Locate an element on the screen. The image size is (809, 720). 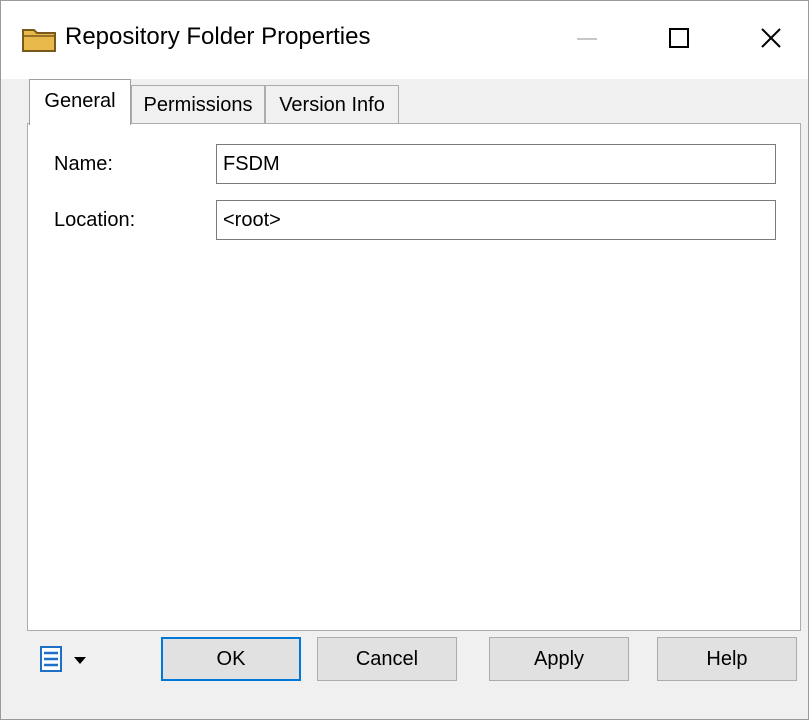
help-button: Help is located at coordinates (727, 659).